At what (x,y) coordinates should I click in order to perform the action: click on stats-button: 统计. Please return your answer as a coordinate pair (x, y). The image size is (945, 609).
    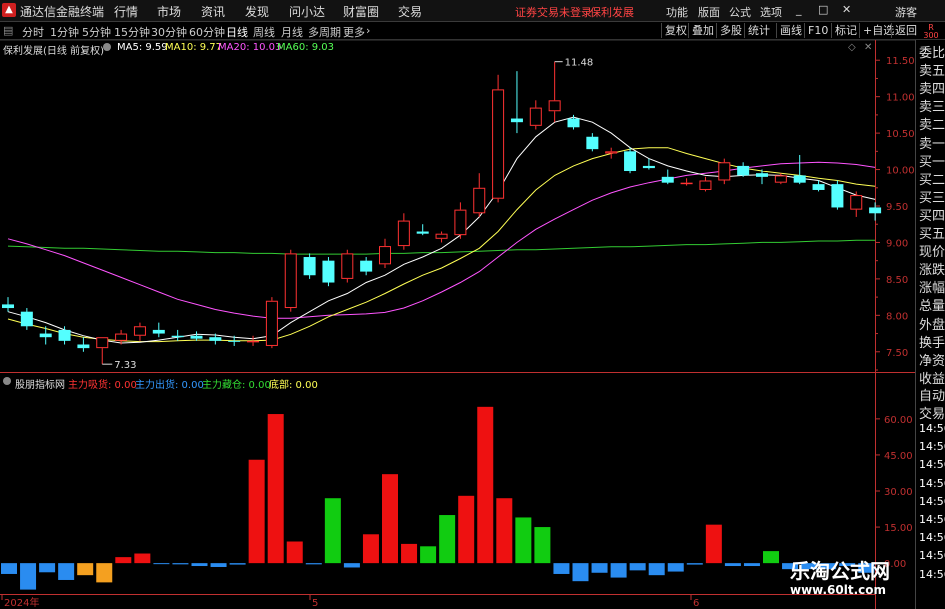
    Looking at the image, I should click on (758, 30).